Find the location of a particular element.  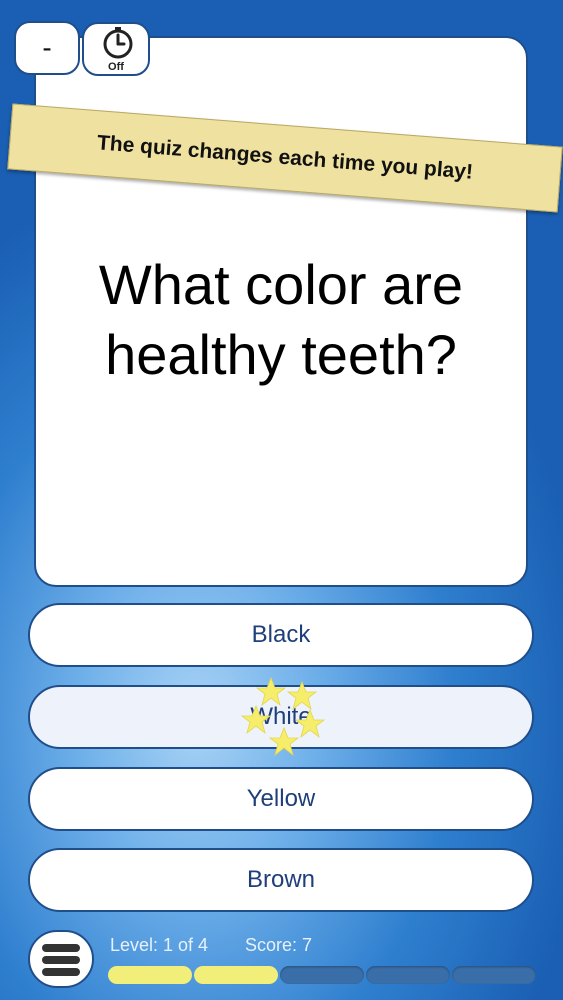

minus-button: - is located at coordinates (47, 48).